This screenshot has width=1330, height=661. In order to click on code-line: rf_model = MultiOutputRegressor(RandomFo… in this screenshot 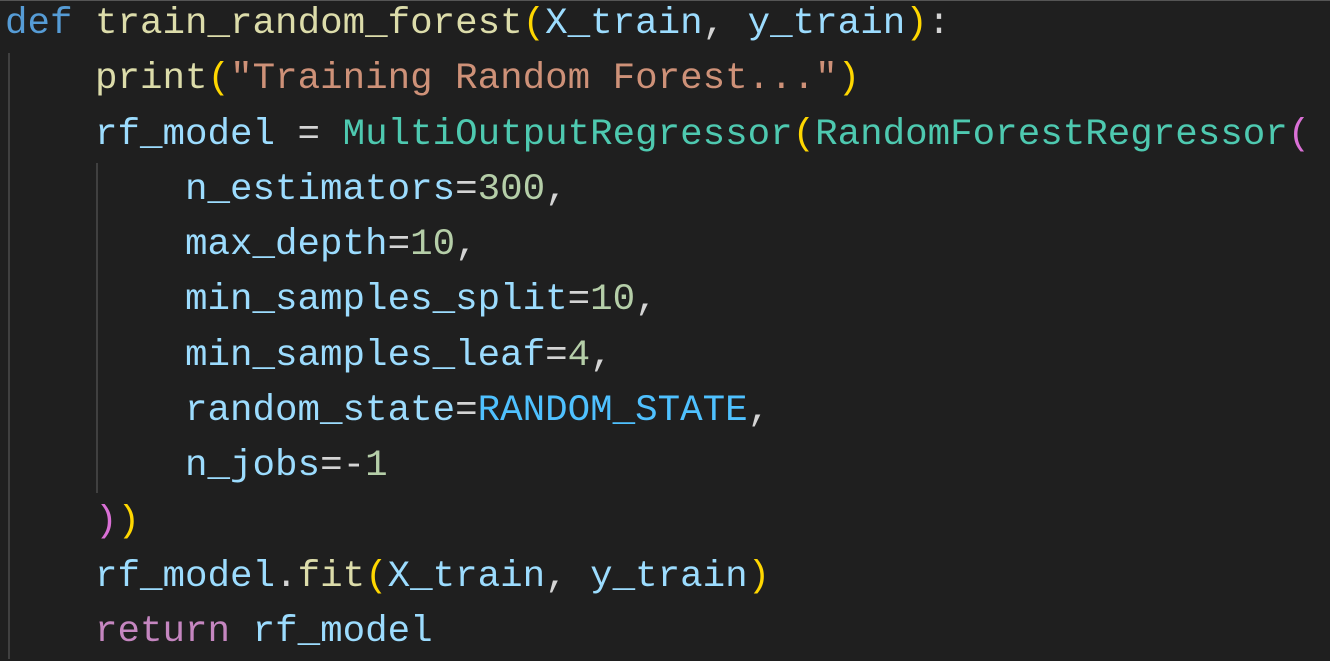, I will do `click(657, 135)`.